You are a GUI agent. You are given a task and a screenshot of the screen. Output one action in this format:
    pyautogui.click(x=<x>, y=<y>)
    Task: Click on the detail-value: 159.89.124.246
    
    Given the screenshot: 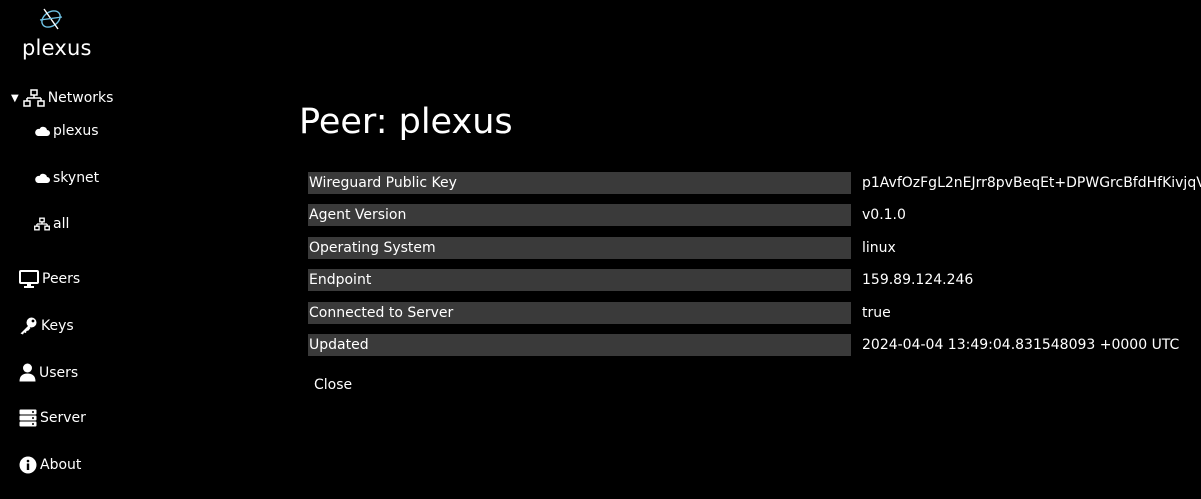 What is the action you would take?
    pyautogui.click(x=918, y=280)
    